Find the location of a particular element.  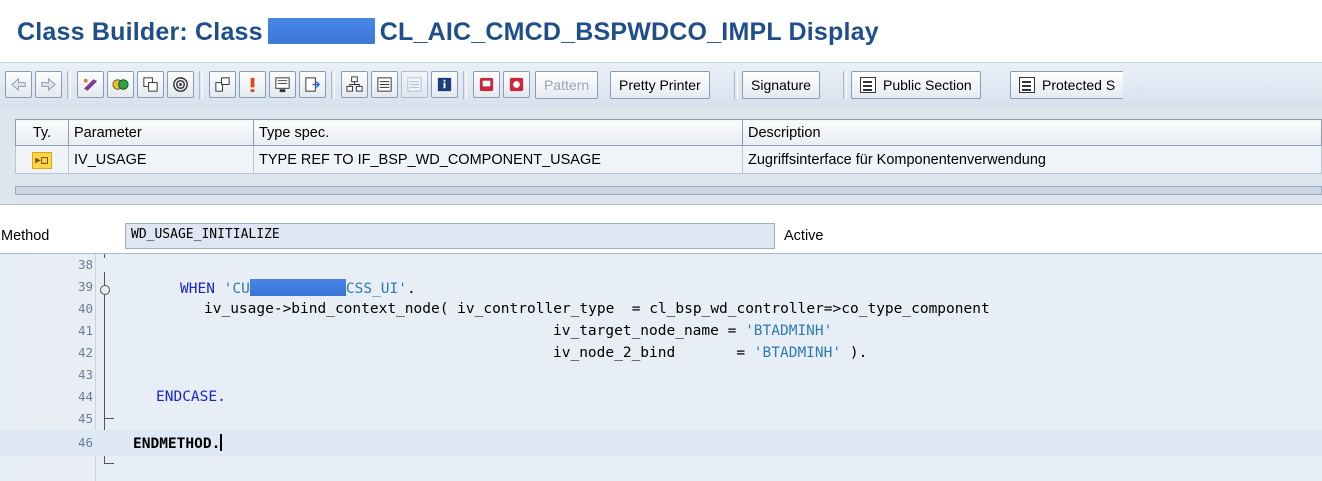

object-tree-icon is located at coordinates (354, 84).